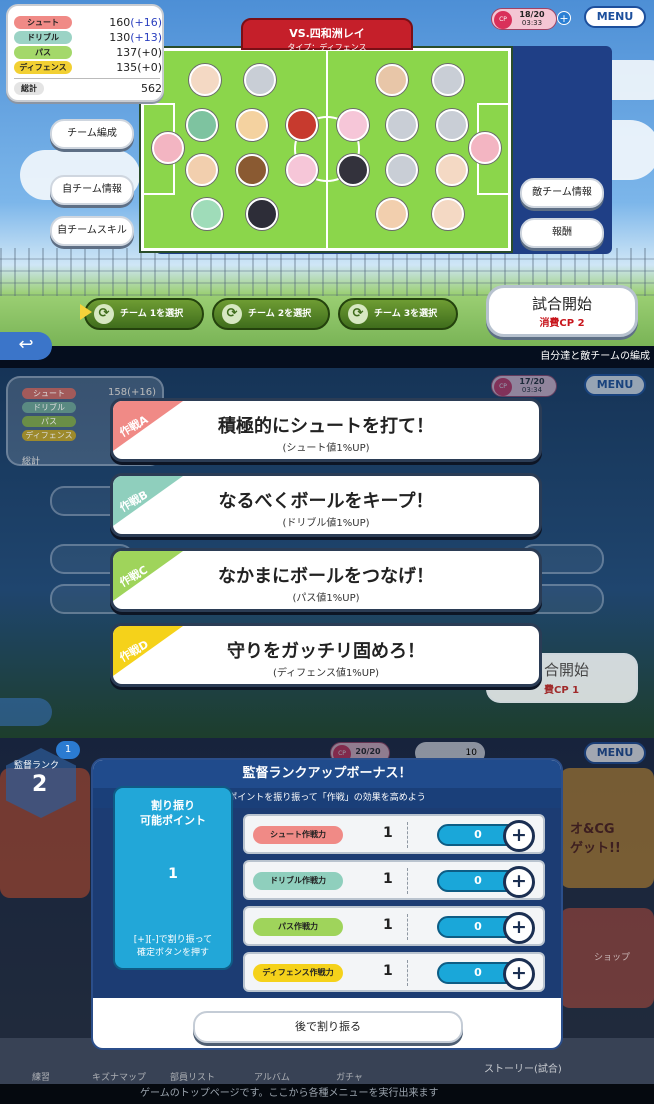 The image size is (654, 1104). What do you see at coordinates (192, 1076) in the screenshot?
I see `tab-member-list: 部員リスト` at bounding box center [192, 1076].